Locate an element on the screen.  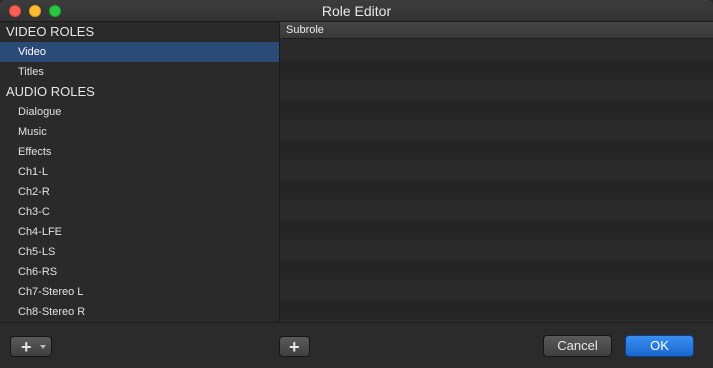
role-item-ch8-stereo-r: Ch8-Stereo R is located at coordinates (139, 312).